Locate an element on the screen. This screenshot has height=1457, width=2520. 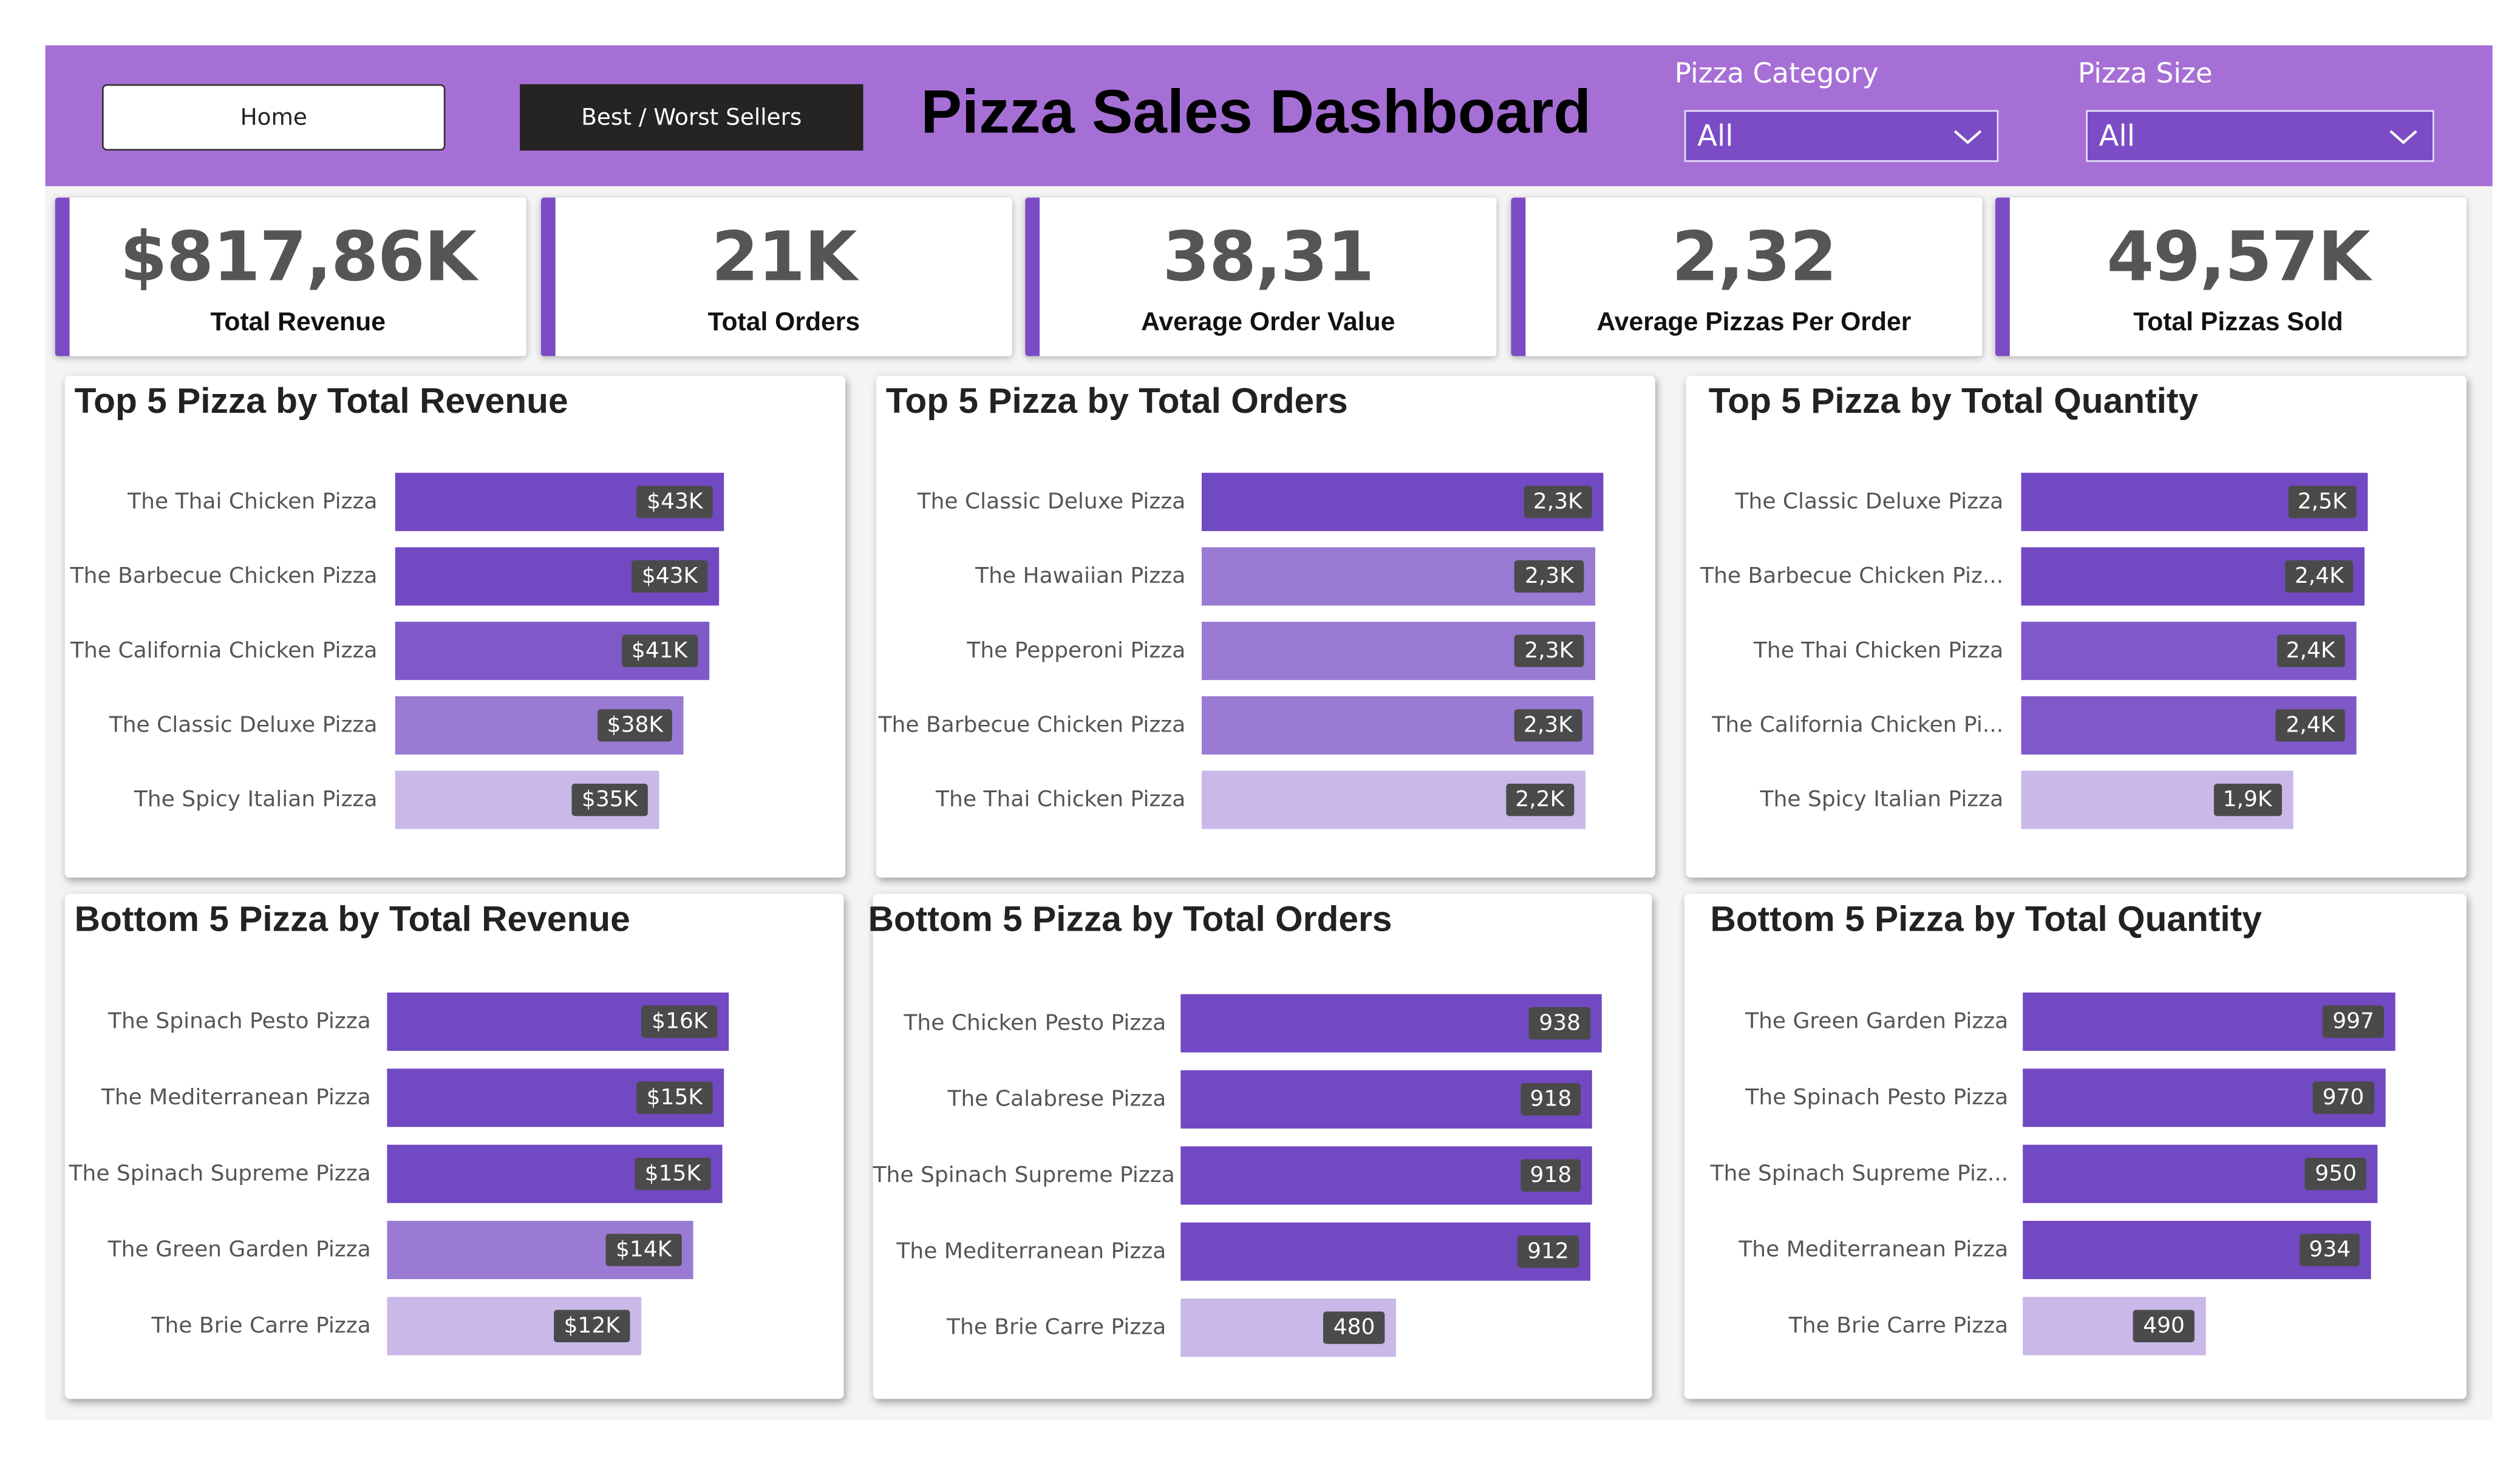
bar: 997 is located at coordinates (2209, 1021).